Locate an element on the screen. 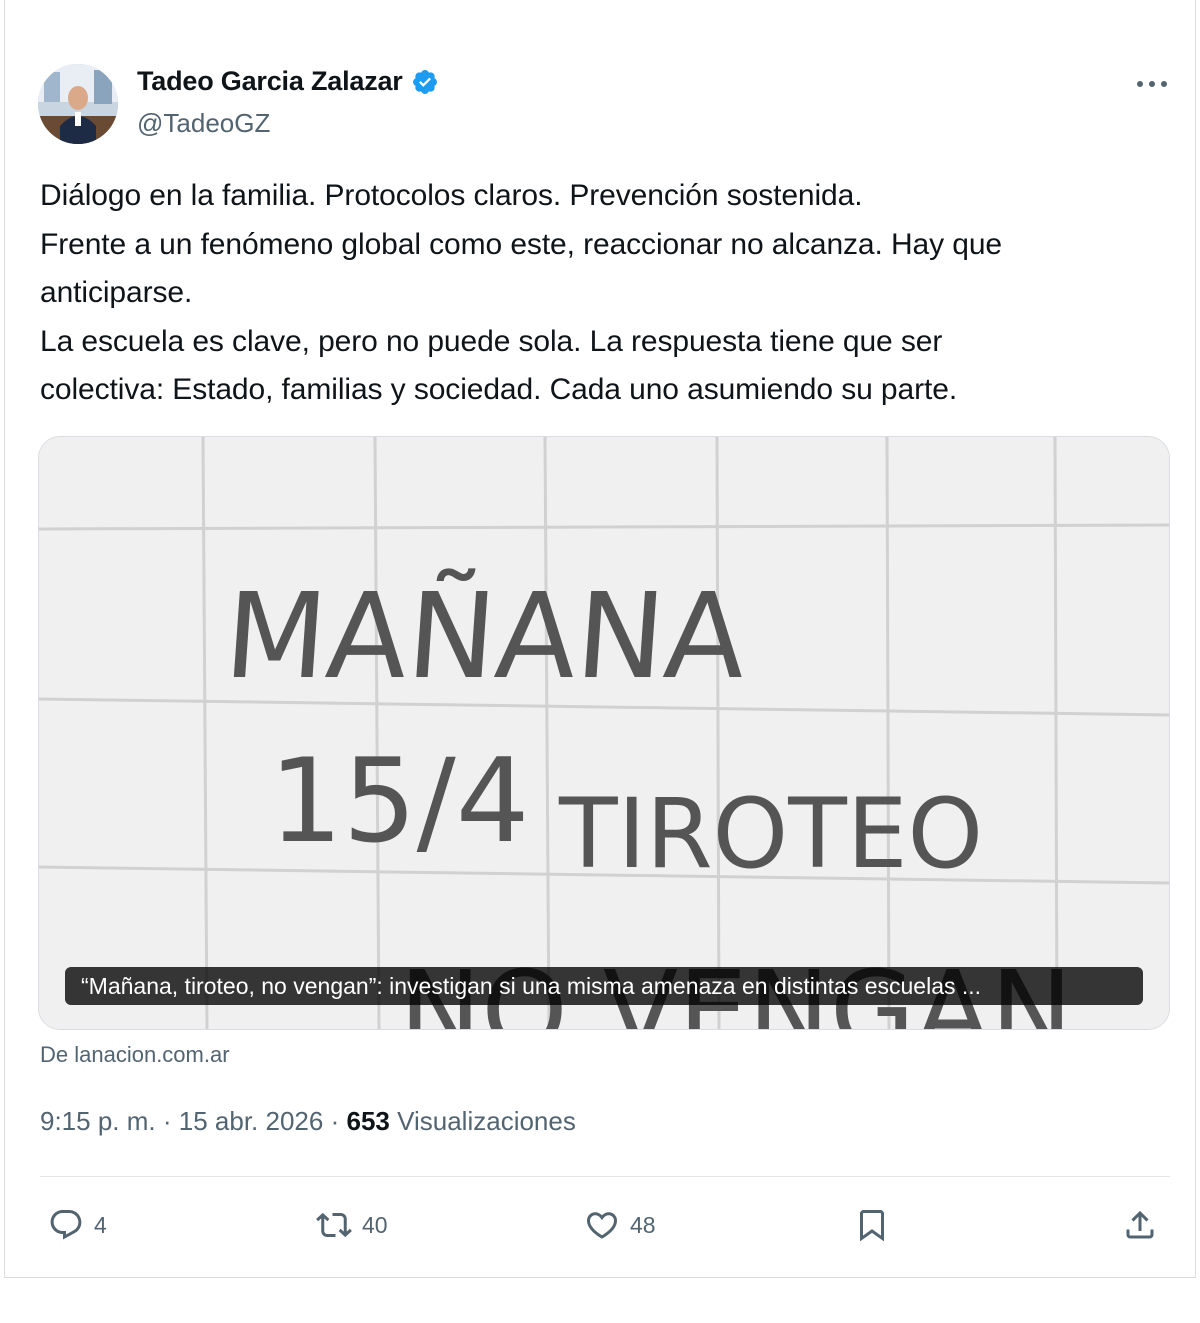  like-button: 48 is located at coordinates (620, 1225).